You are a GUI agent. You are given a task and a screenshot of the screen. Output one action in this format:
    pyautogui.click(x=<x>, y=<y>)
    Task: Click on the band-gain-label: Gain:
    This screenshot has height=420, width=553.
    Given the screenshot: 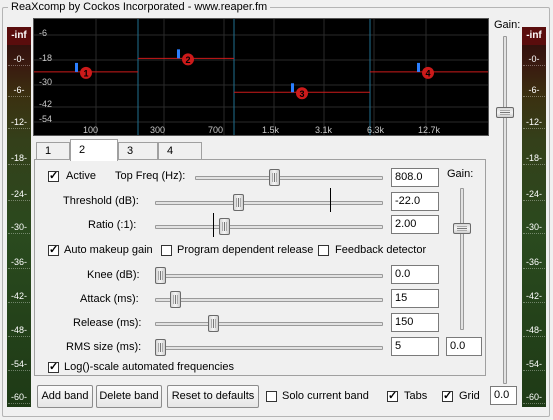 What is the action you would take?
    pyautogui.click(x=460, y=174)
    